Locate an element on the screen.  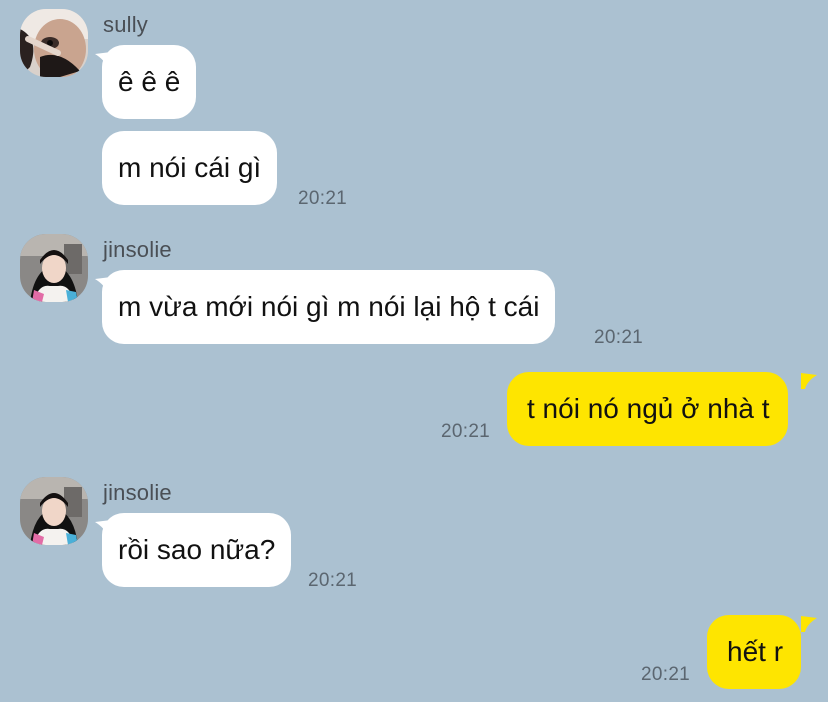
message-text: hết r is located at coordinates (755, 651).